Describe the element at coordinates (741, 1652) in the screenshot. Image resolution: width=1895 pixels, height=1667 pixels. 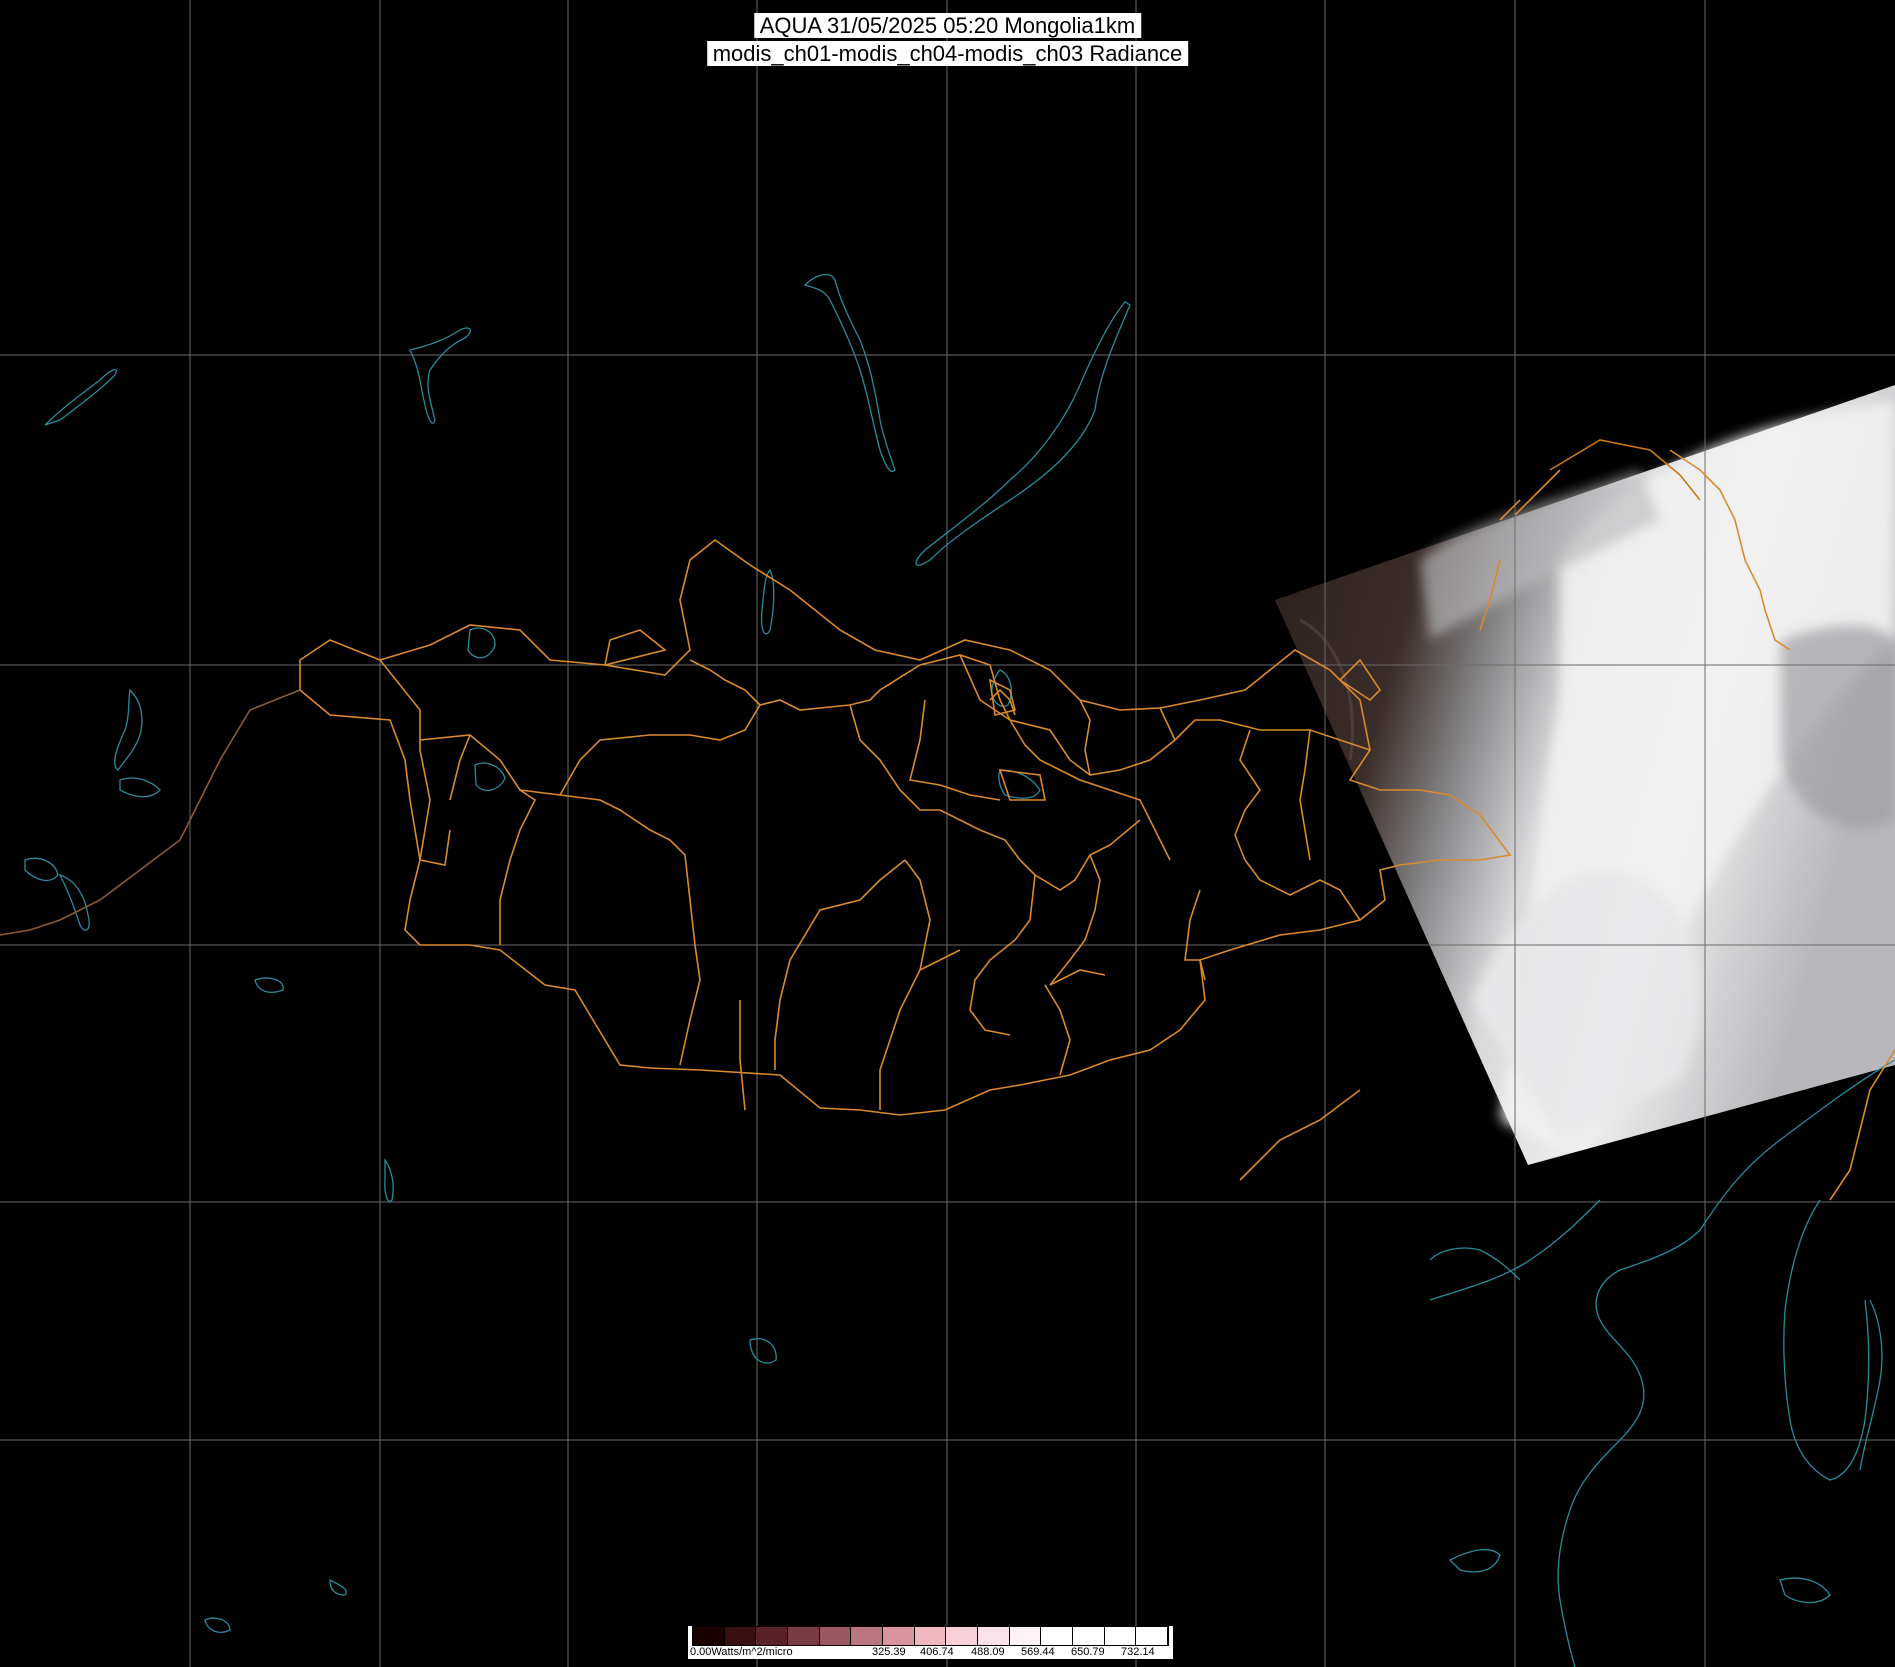
I see `colorbar-min-label: 0.00Watts/m^2/micro` at that location.